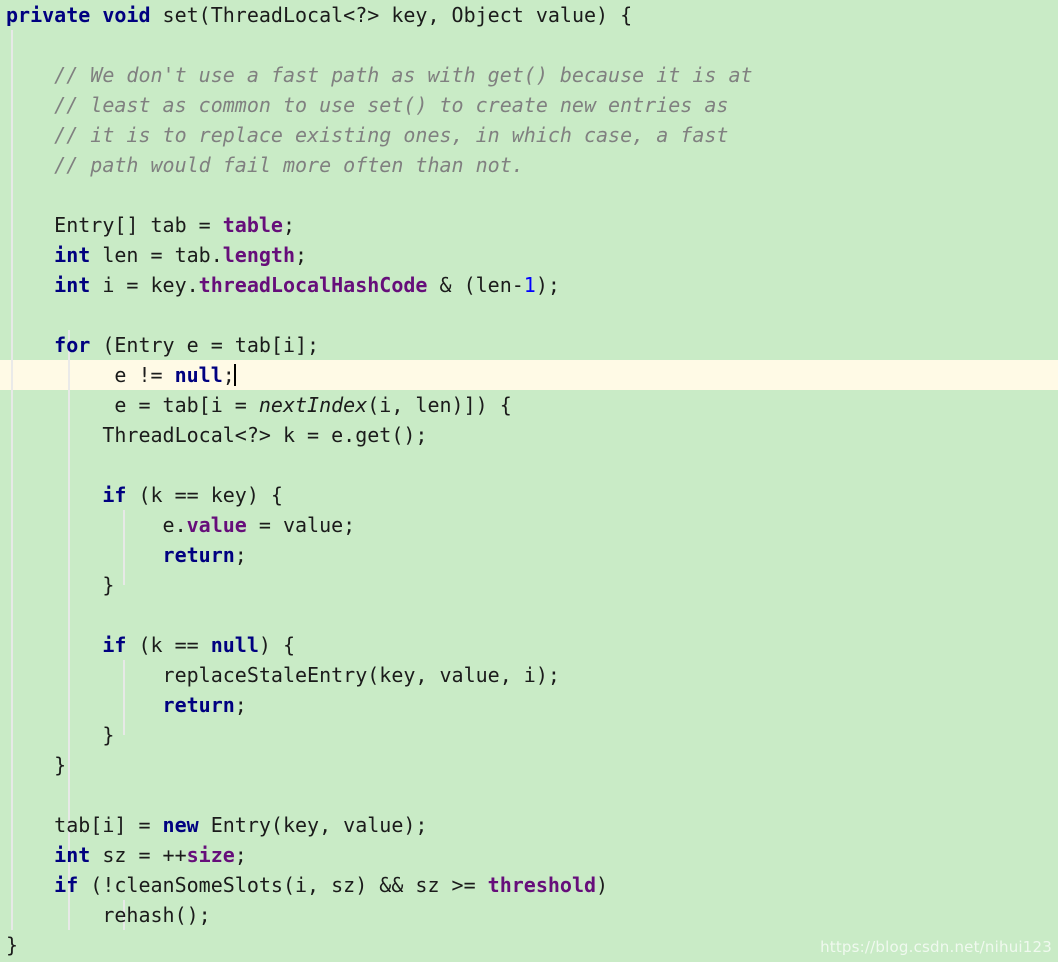  Describe the element at coordinates (205, 345) in the screenshot. I see `code-token-plain: (Entry e = tab[i];` at that location.